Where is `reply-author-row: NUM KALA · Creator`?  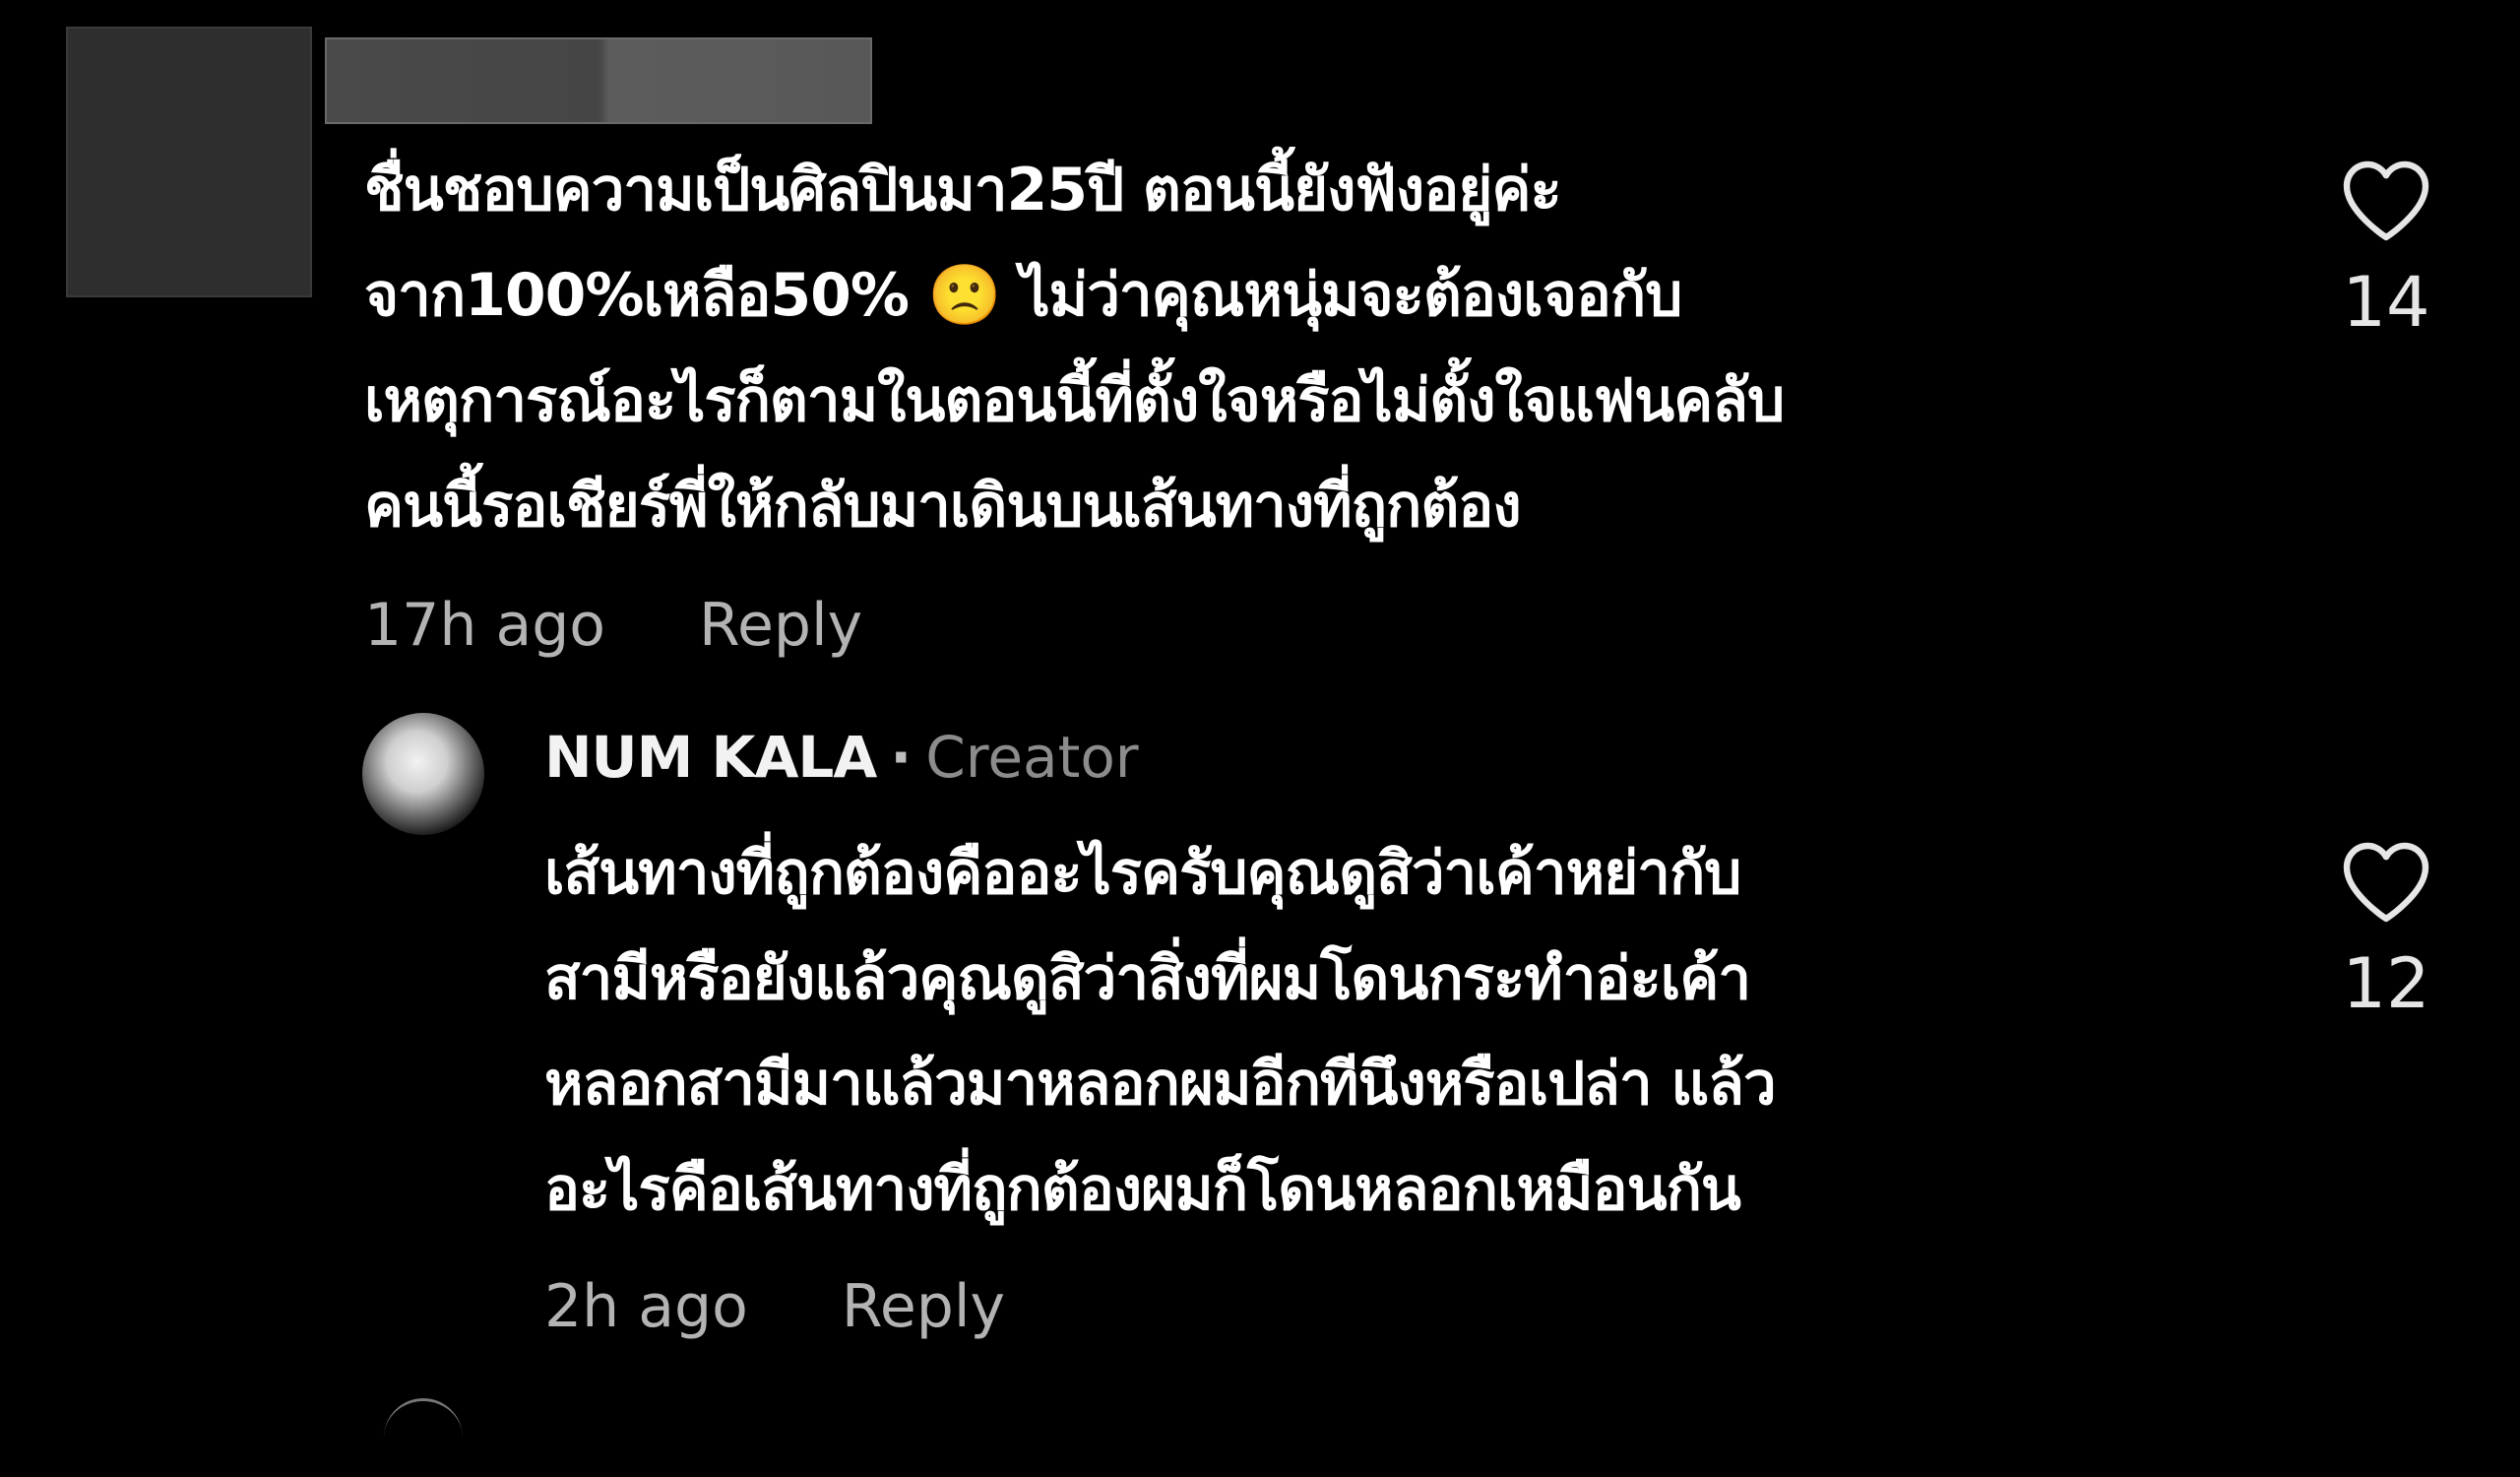 reply-author-row: NUM KALA · Creator is located at coordinates (841, 758).